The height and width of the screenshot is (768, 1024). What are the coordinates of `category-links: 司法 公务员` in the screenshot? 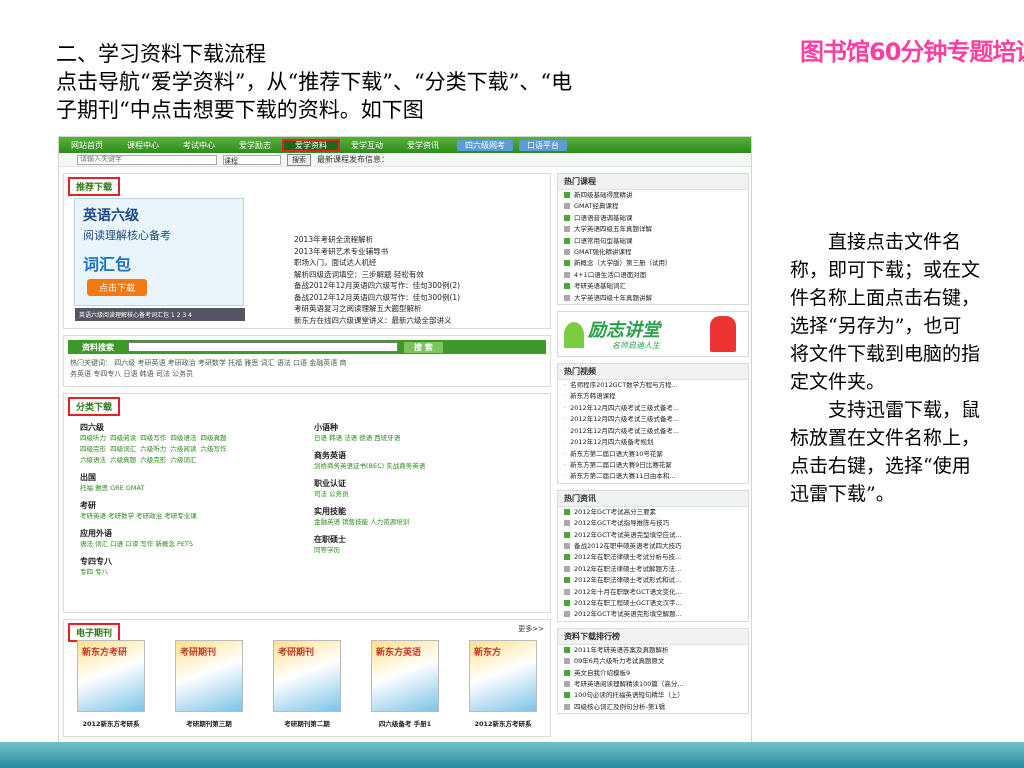 It's located at (429, 494).